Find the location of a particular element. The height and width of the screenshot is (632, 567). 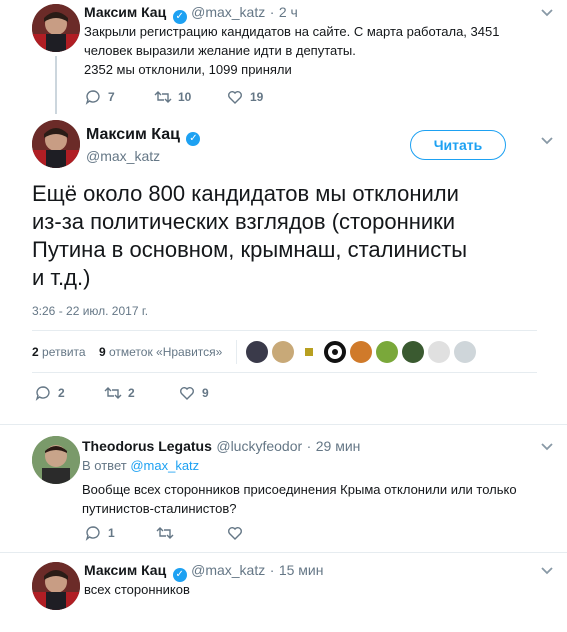

retweets-stat: 2 ретвита is located at coordinates (60, 352).